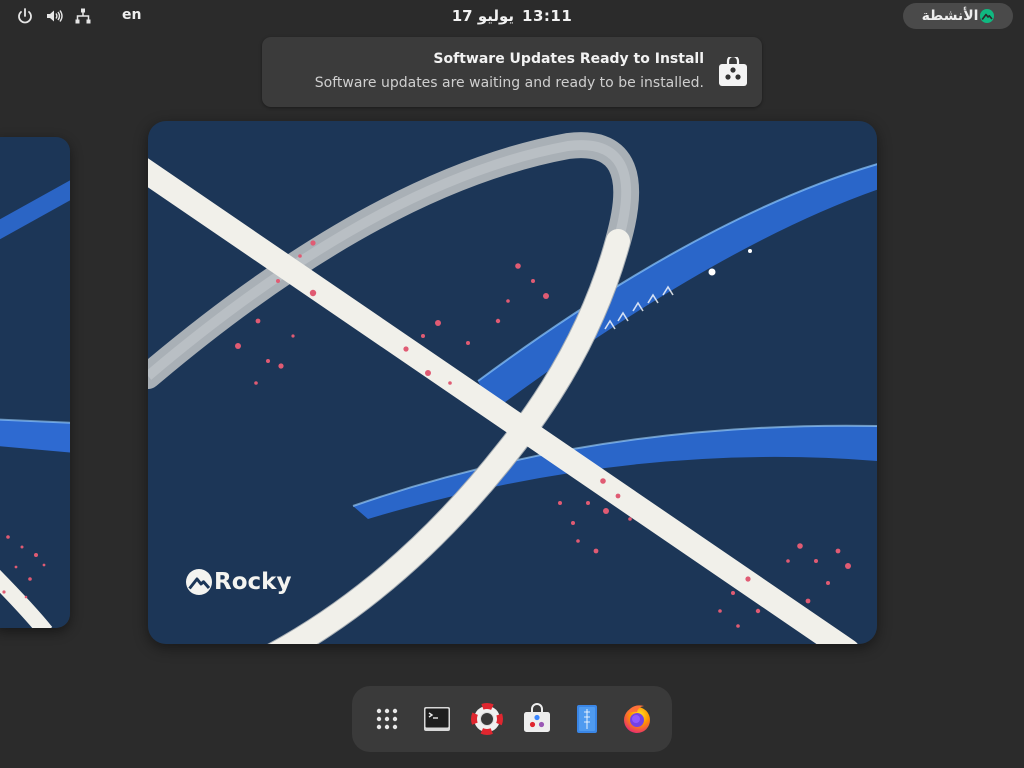 This screenshot has height=768, width=1024. What do you see at coordinates (483, 16) in the screenshot?
I see `clock-date: 17 يوليو` at bounding box center [483, 16].